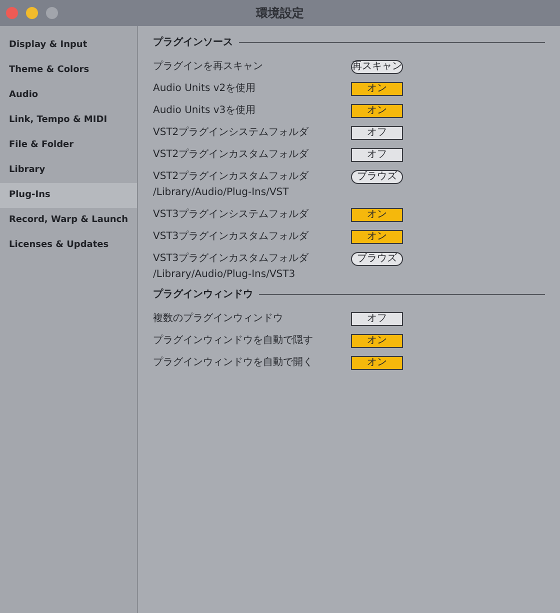  What do you see at coordinates (233, 341) in the screenshot?
I see `setting-label: プラグインウィンドウを自動で隠す` at bounding box center [233, 341].